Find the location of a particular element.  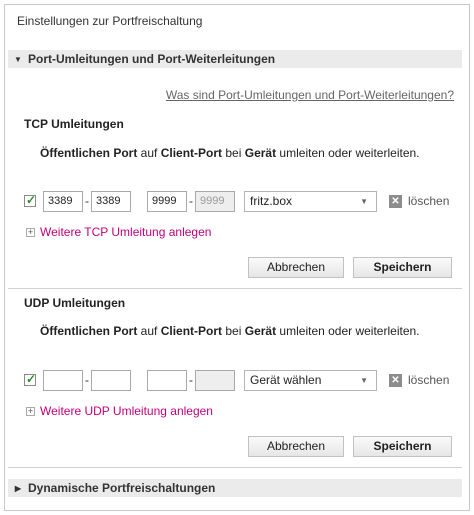

tcp-cancel-button: Abbrechen is located at coordinates (296, 267).